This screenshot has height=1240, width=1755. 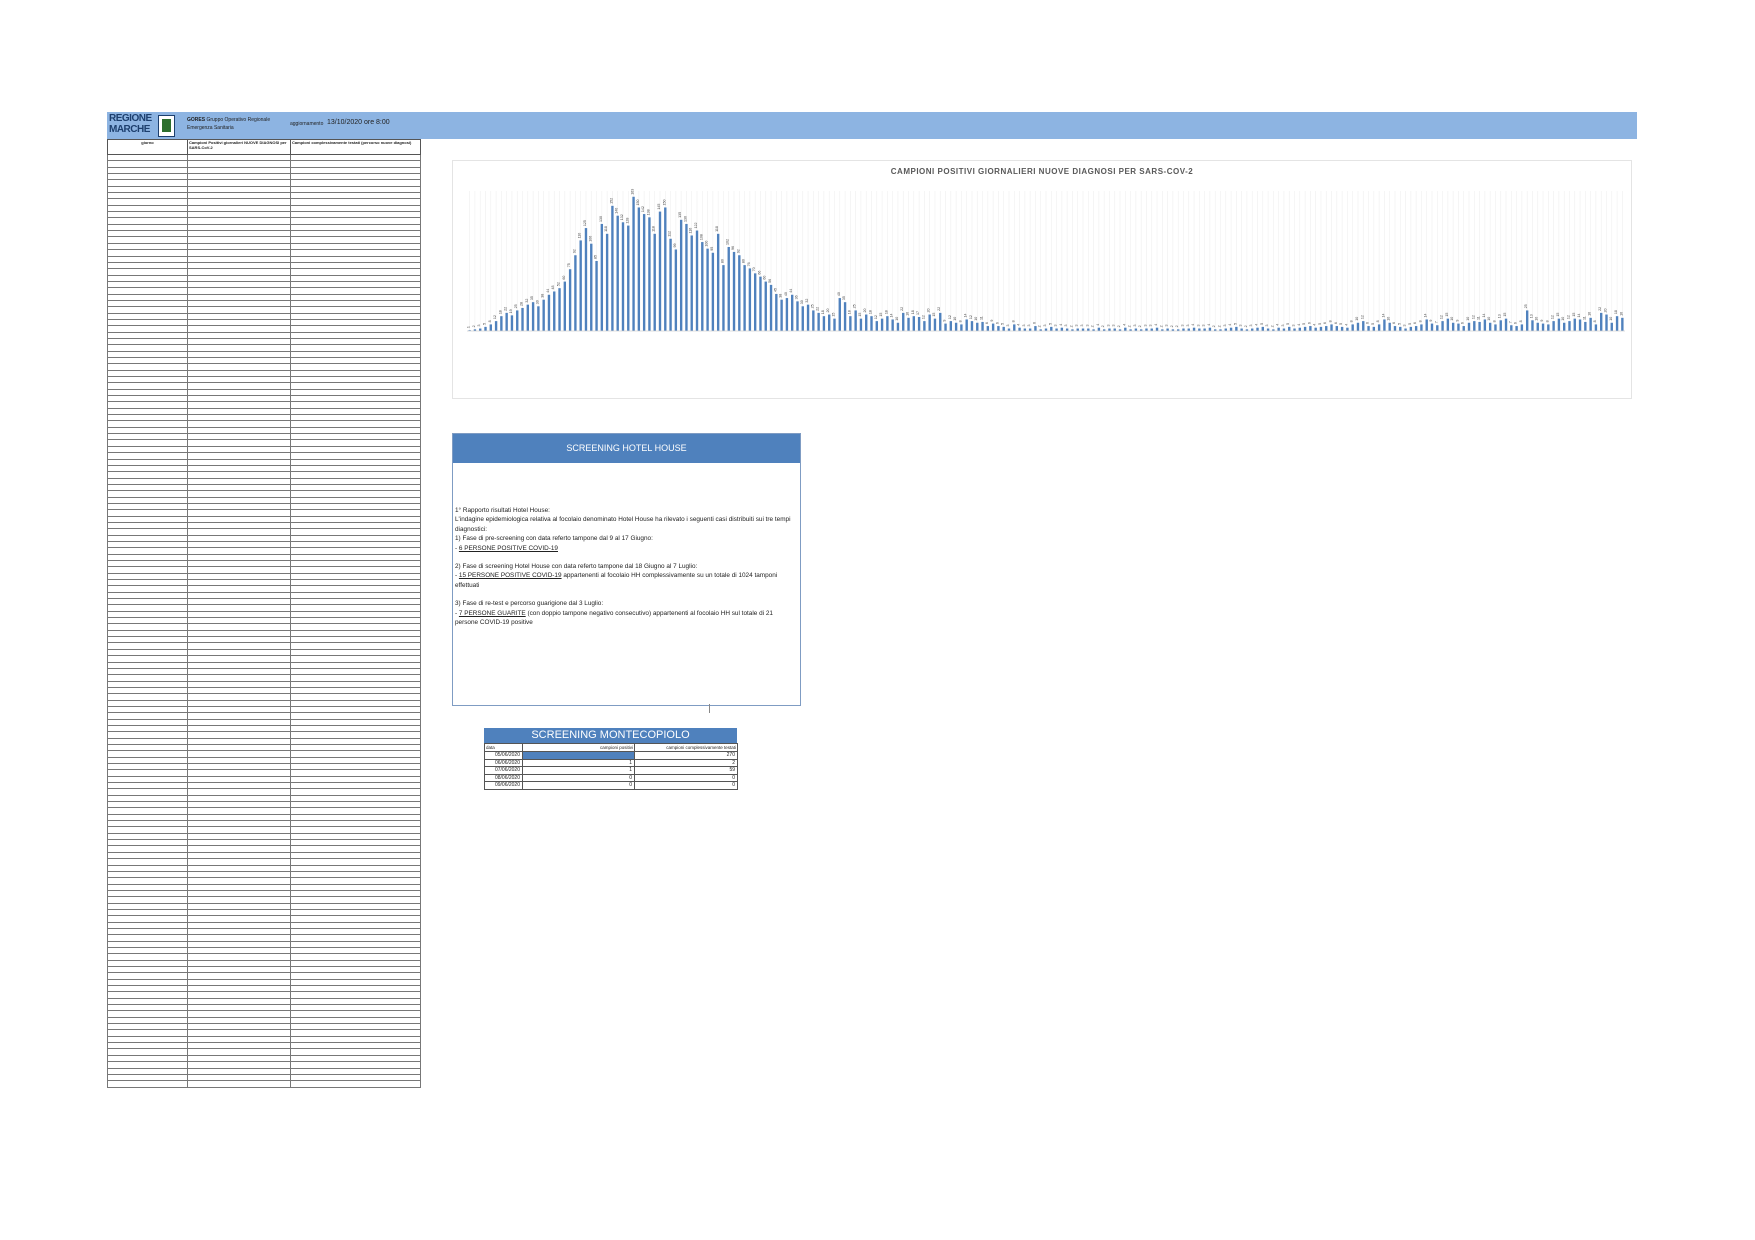 What do you see at coordinates (670, 234) in the screenshot?
I see `chart-data-label: 112` at bounding box center [670, 234].